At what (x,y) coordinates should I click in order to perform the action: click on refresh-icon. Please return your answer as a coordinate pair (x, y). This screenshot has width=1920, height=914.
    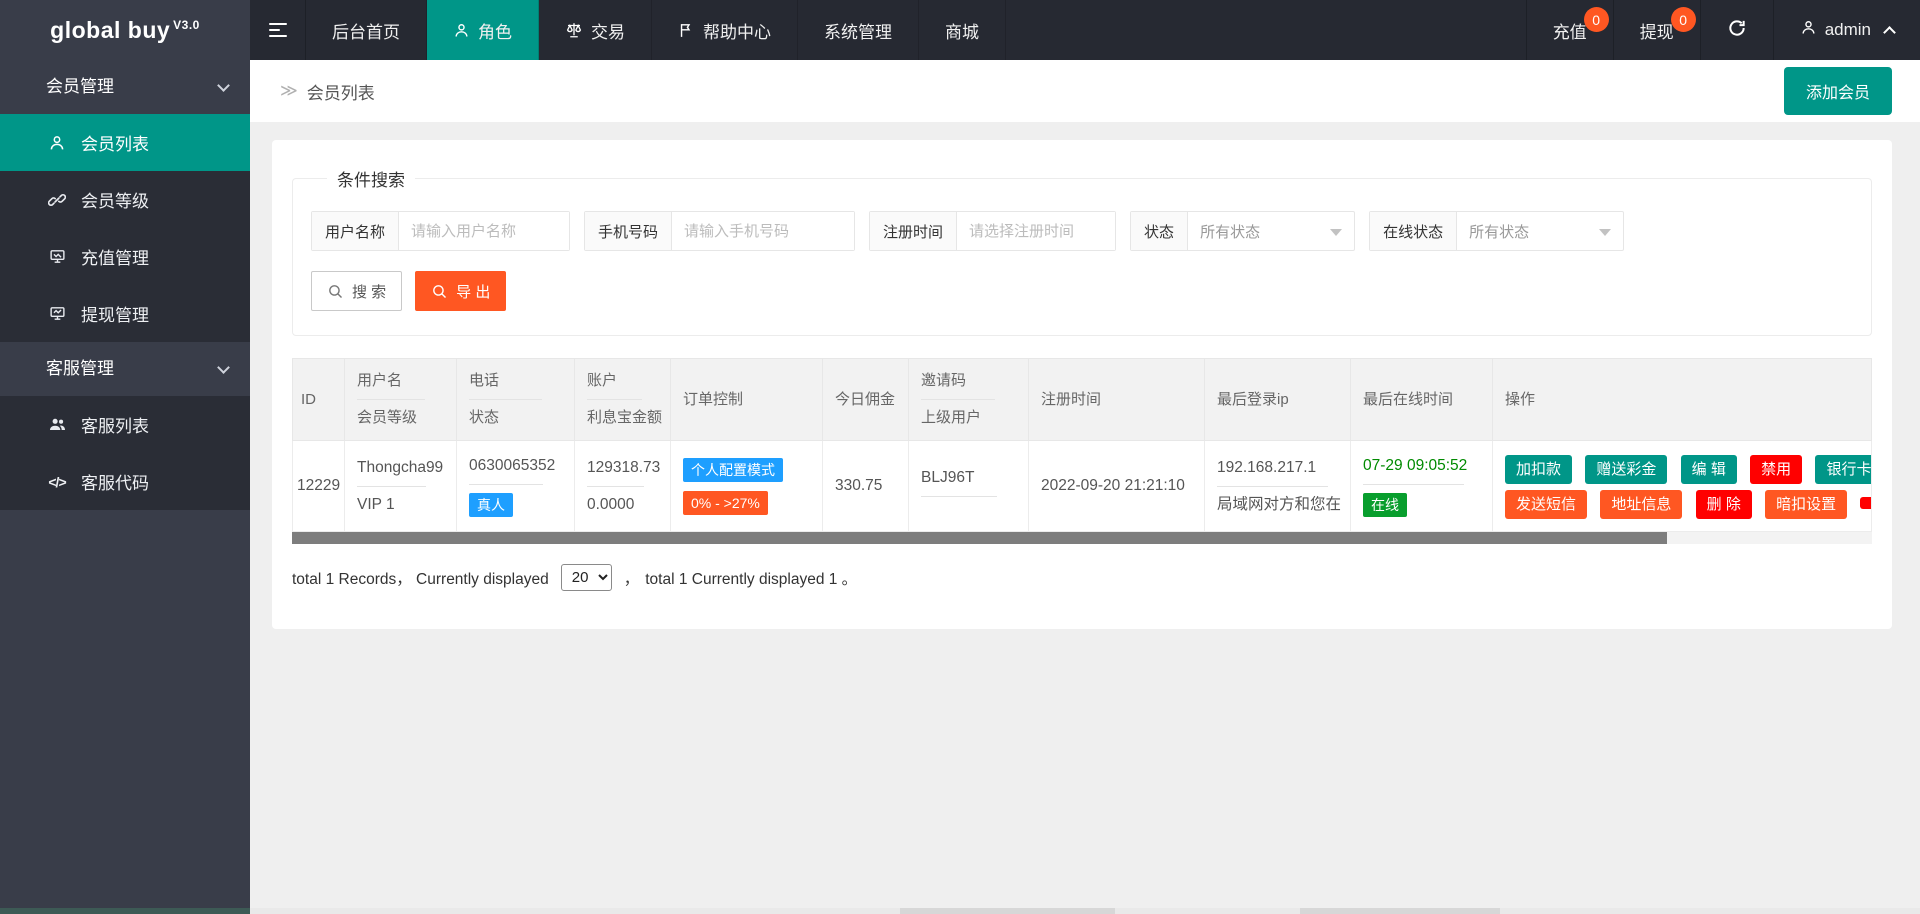
    Looking at the image, I should click on (1737, 30).